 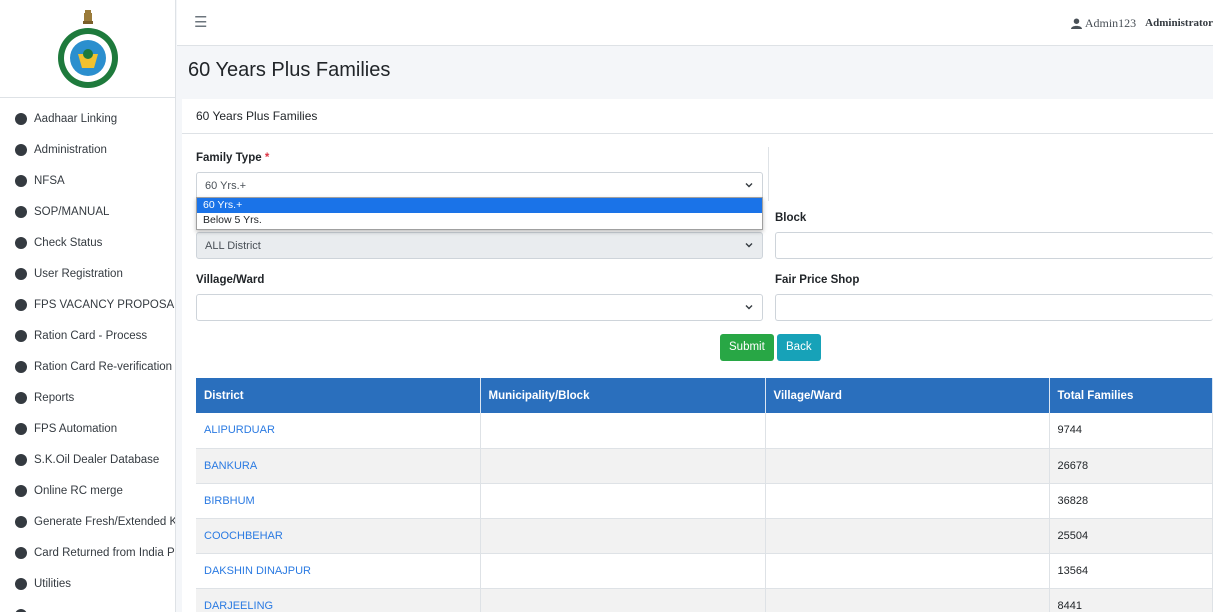 I want to click on family-type-select: 60 Yrs.+, so click(x=479, y=185).